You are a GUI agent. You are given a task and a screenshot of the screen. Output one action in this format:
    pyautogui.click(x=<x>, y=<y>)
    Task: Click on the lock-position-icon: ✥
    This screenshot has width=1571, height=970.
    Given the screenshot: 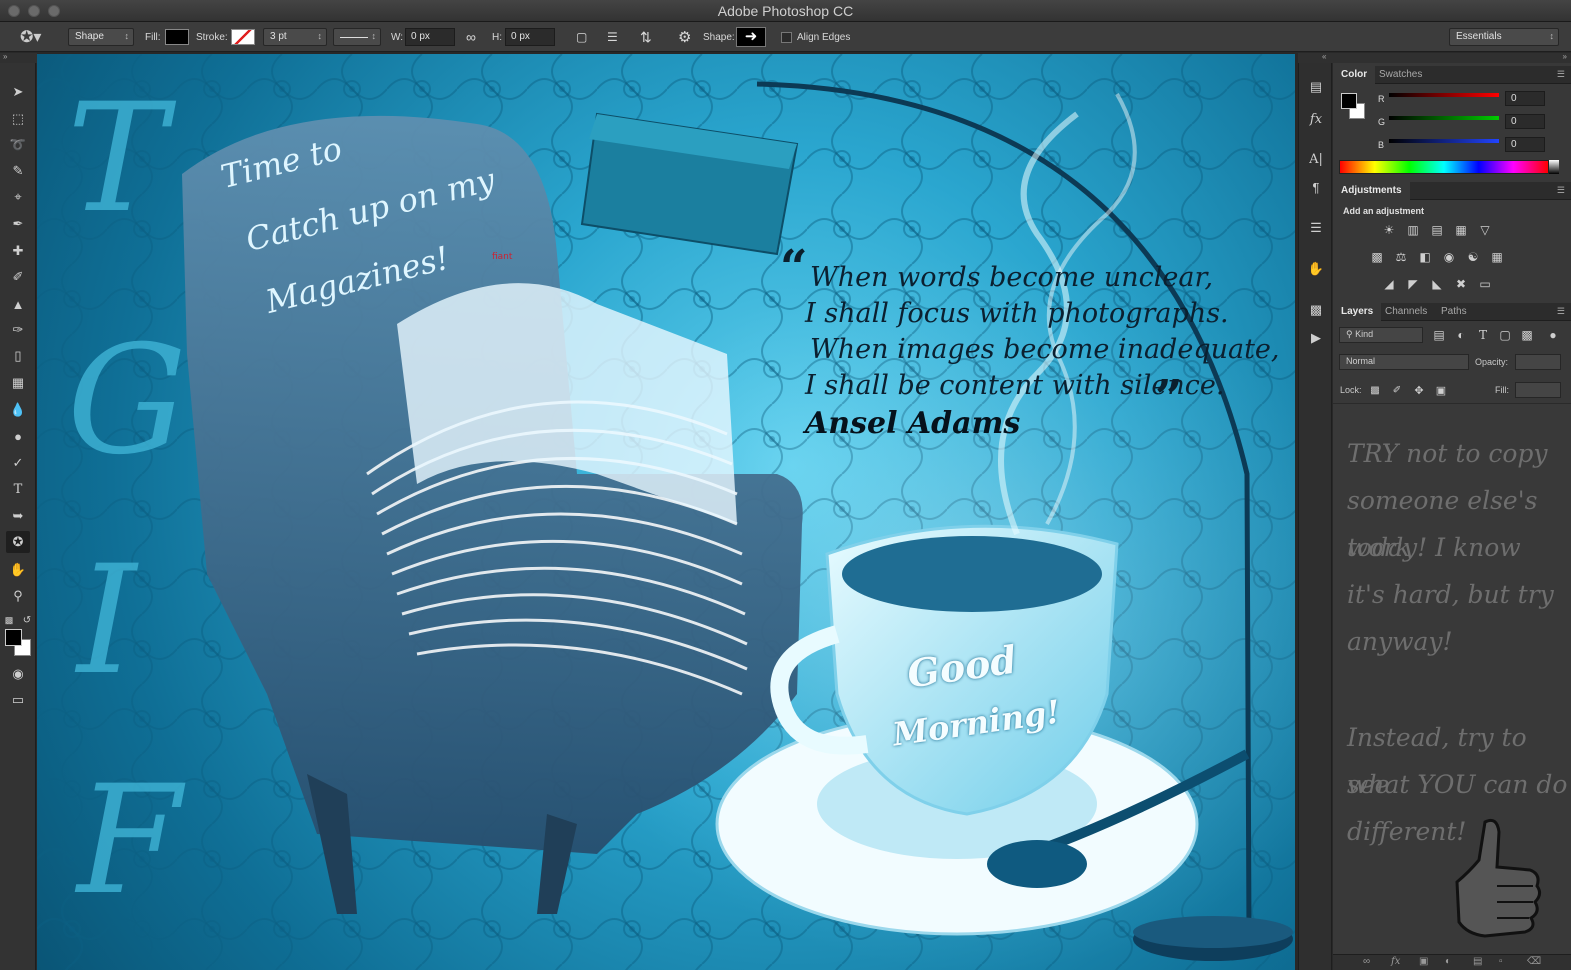 What is the action you would take?
    pyautogui.click(x=1419, y=390)
    